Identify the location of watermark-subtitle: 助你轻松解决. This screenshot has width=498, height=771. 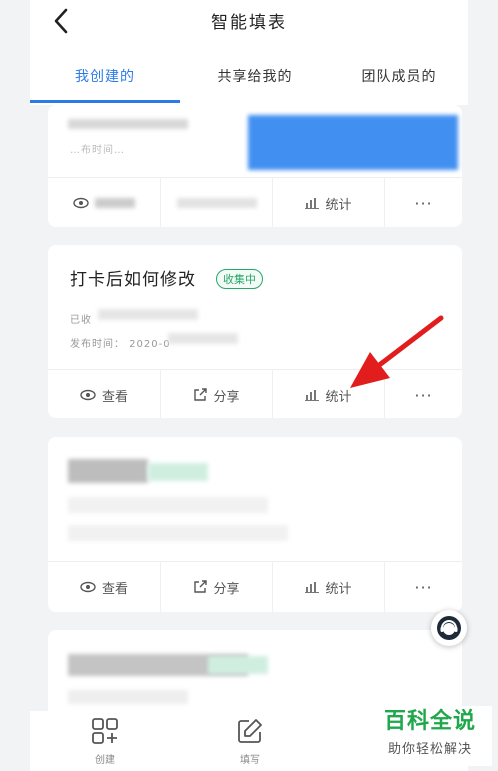
(429, 749).